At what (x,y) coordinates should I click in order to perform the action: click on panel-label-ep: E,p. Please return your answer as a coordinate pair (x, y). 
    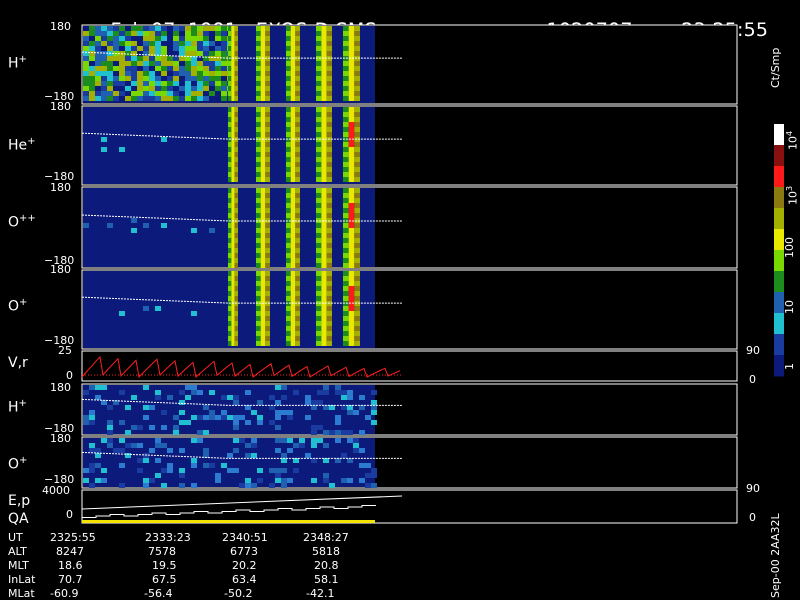
    Looking at the image, I should click on (19, 501).